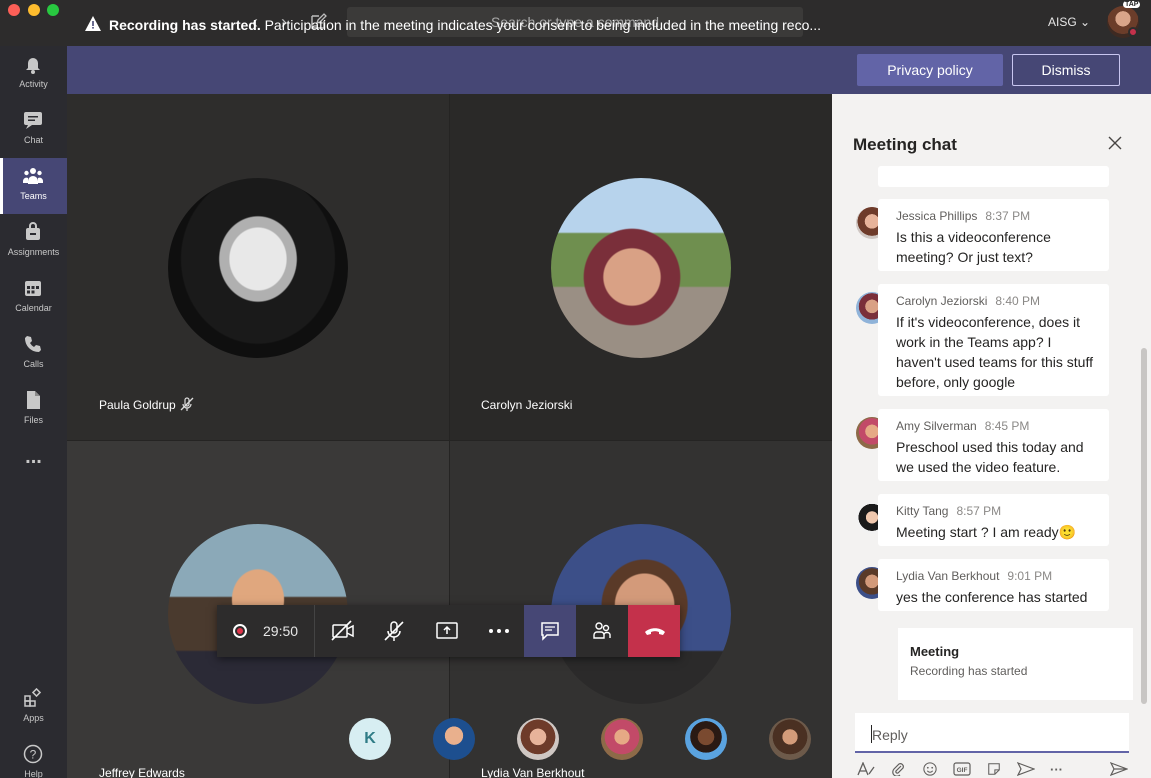 This screenshot has height=778, width=1151. What do you see at coordinates (937, 216) in the screenshot?
I see `message-author: Jessica Phillips` at bounding box center [937, 216].